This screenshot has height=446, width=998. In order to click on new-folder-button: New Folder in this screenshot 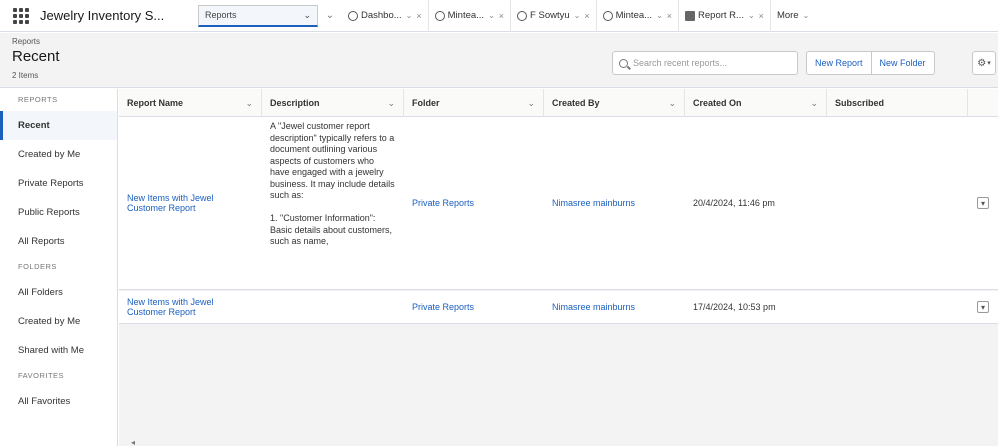, I will do `click(903, 63)`.